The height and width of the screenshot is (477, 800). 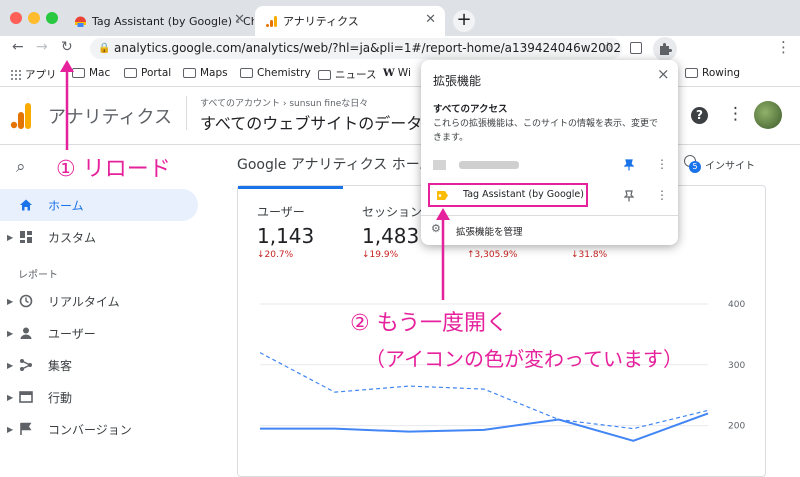 I want to click on annotation-reopen: ② もう一度開く, so click(x=429, y=323).